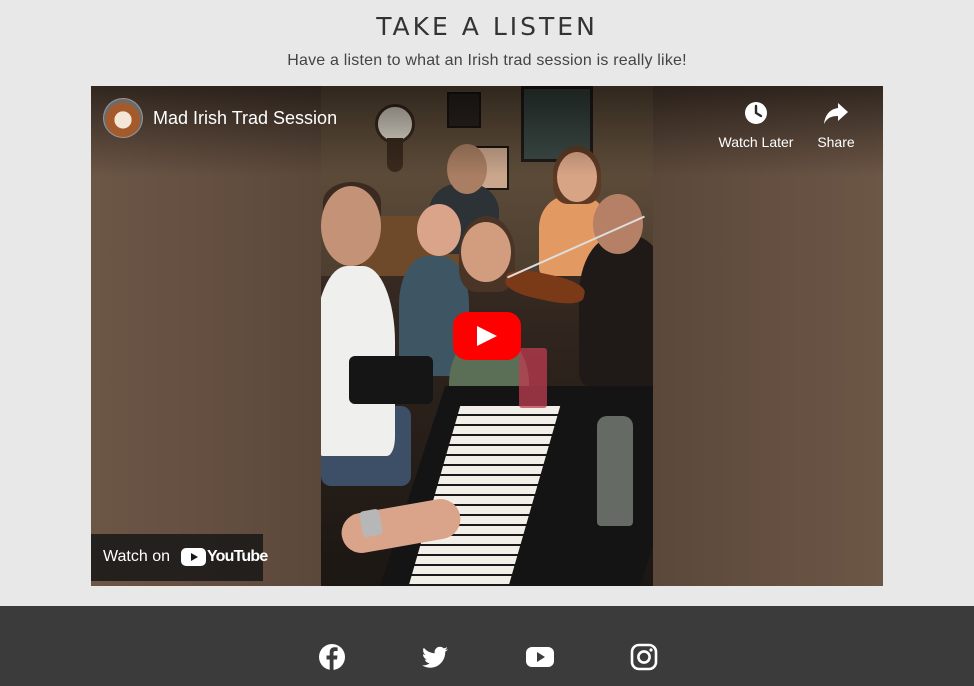 This screenshot has width=974, height=686. What do you see at coordinates (435, 657) in the screenshot?
I see `twitter-icon` at bounding box center [435, 657].